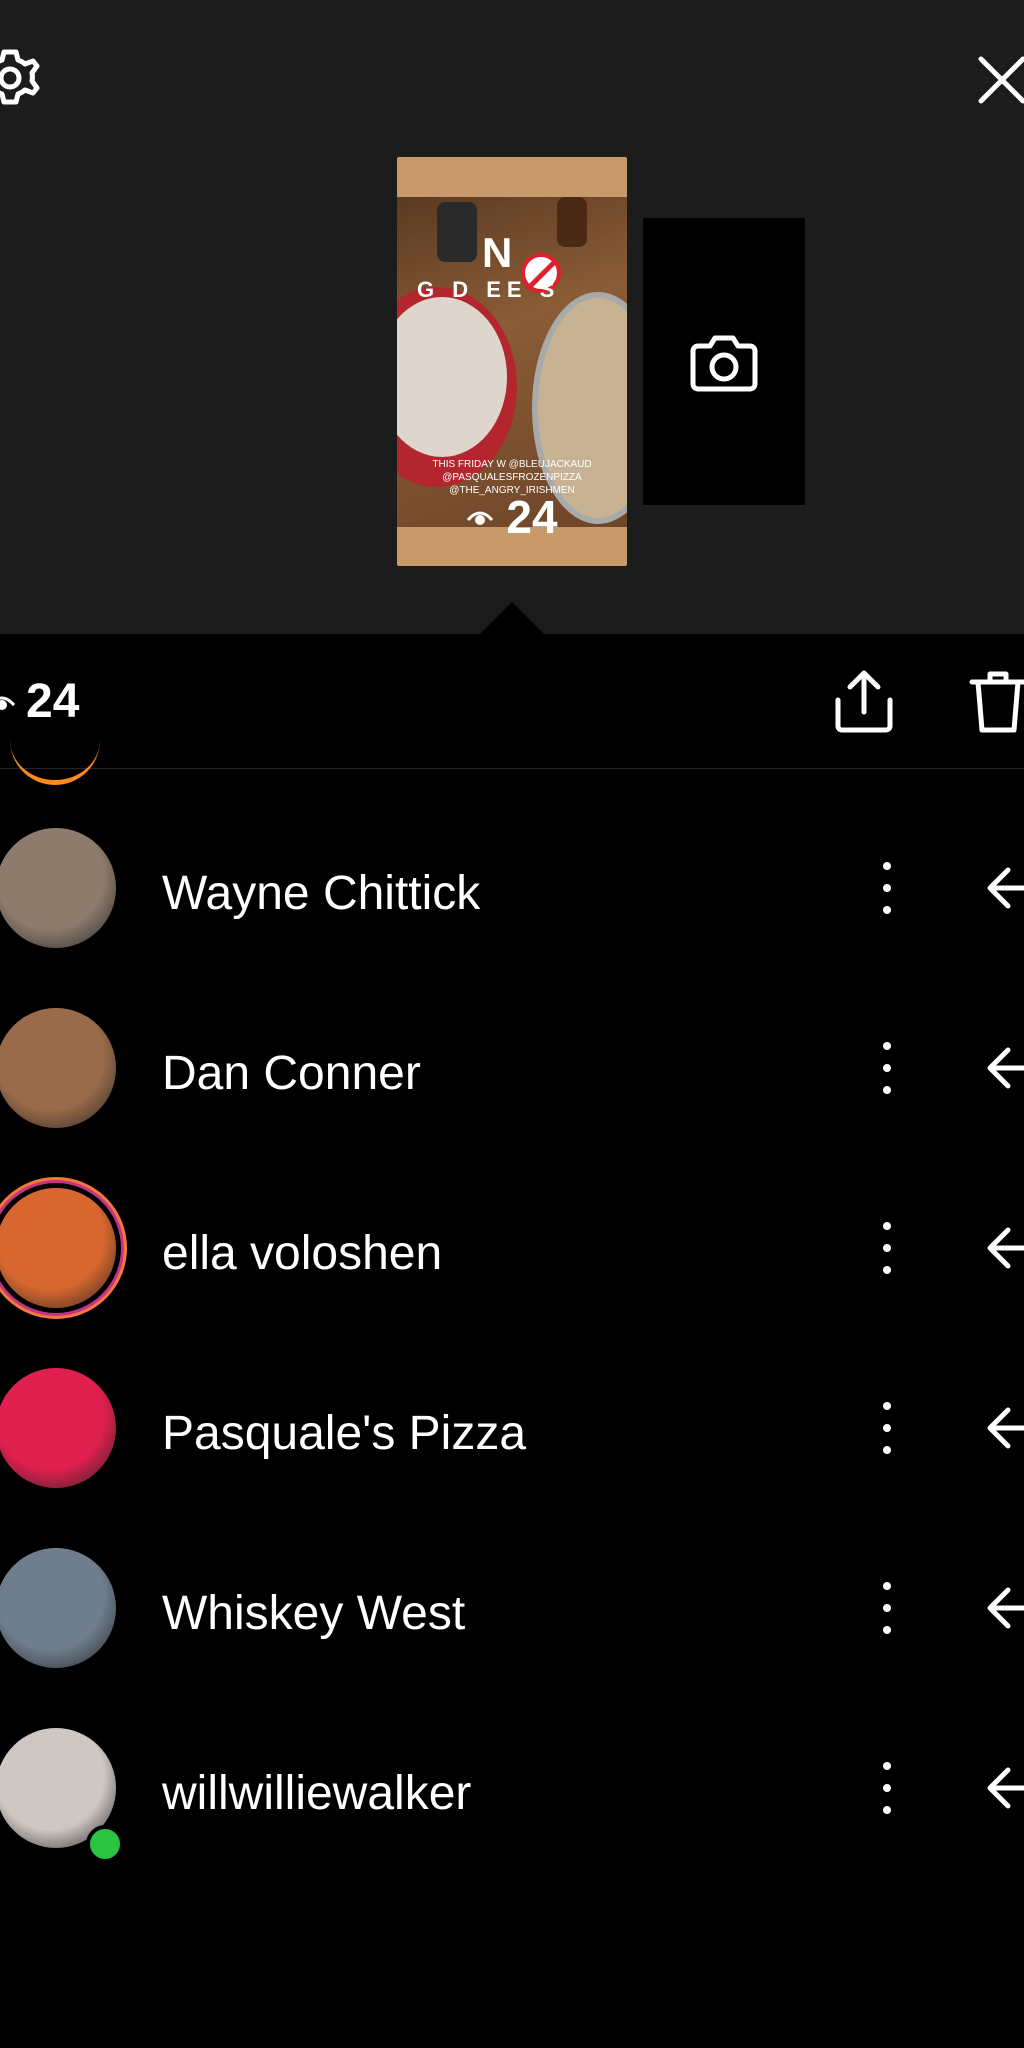 Image resolution: width=1024 pixels, height=2048 pixels. I want to click on viewer-name: Whiskey West, so click(313, 1613).